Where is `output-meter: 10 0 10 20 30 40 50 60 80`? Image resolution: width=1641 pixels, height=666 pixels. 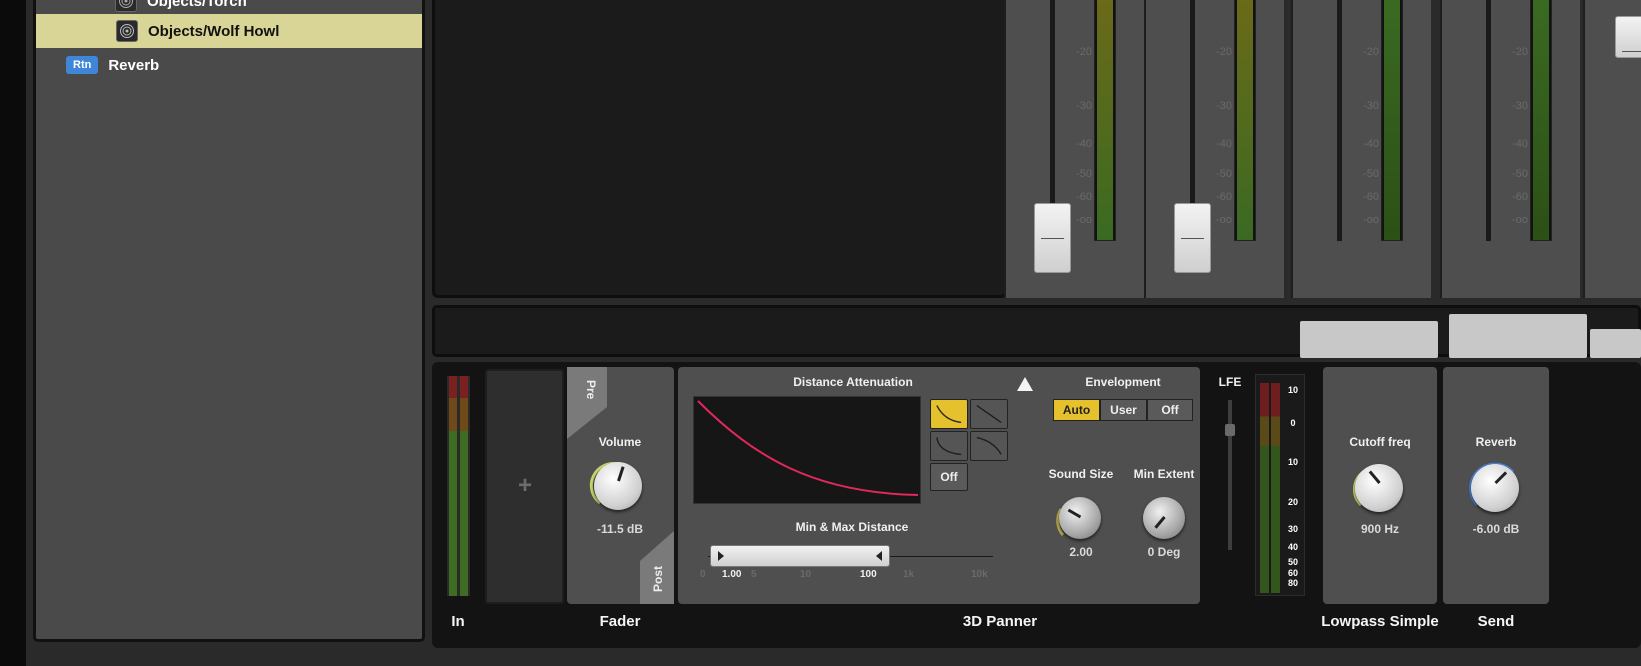 output-meter: 10 0 10 20 30 40 50 60 80 is located at coordinates (1280, 485).